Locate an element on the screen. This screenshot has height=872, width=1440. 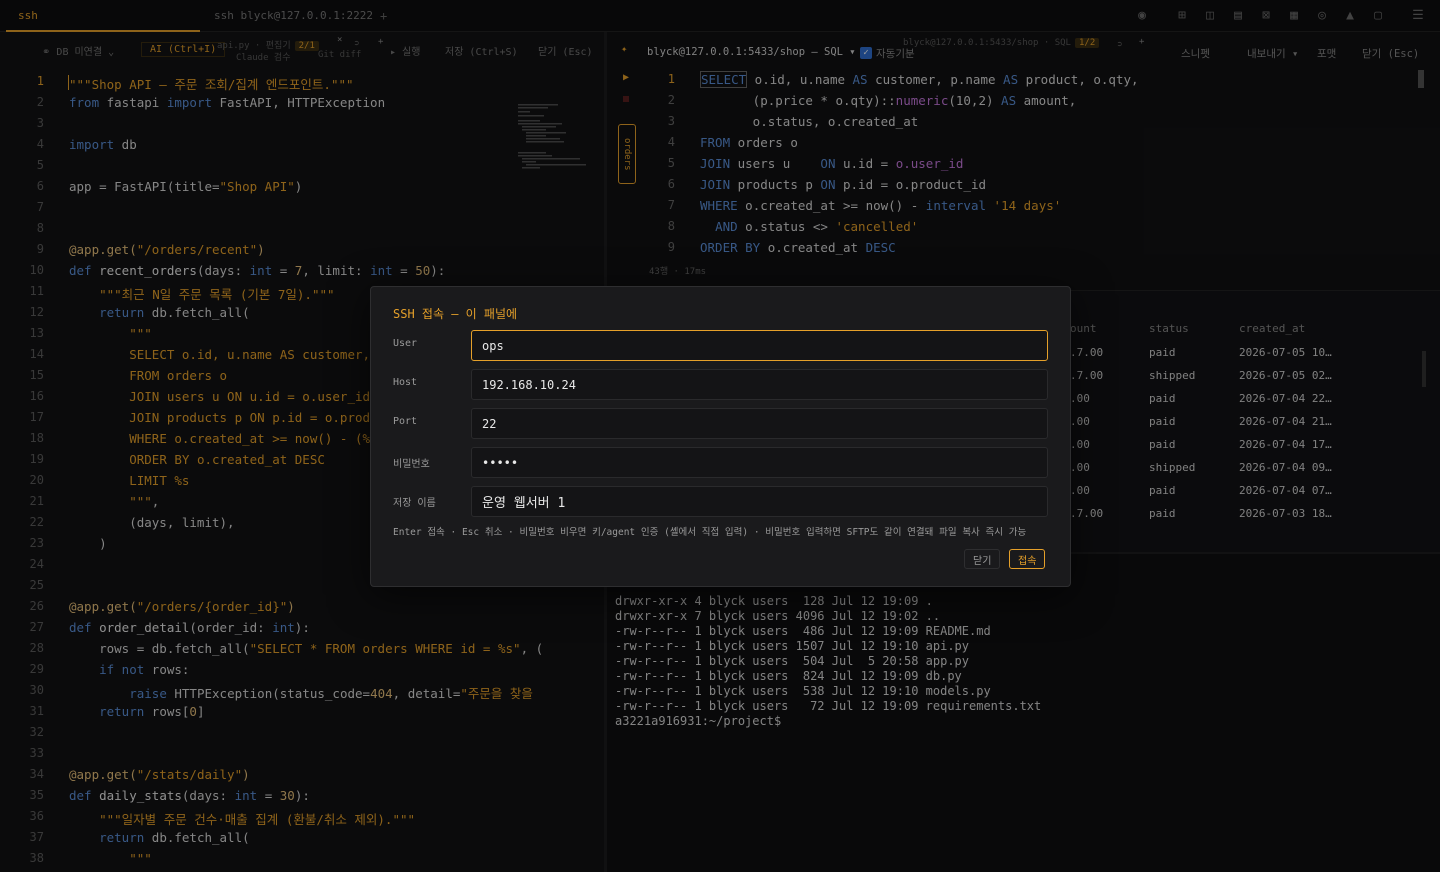
save-name-label: 저장 이름 is located at coordinates (414, 503).